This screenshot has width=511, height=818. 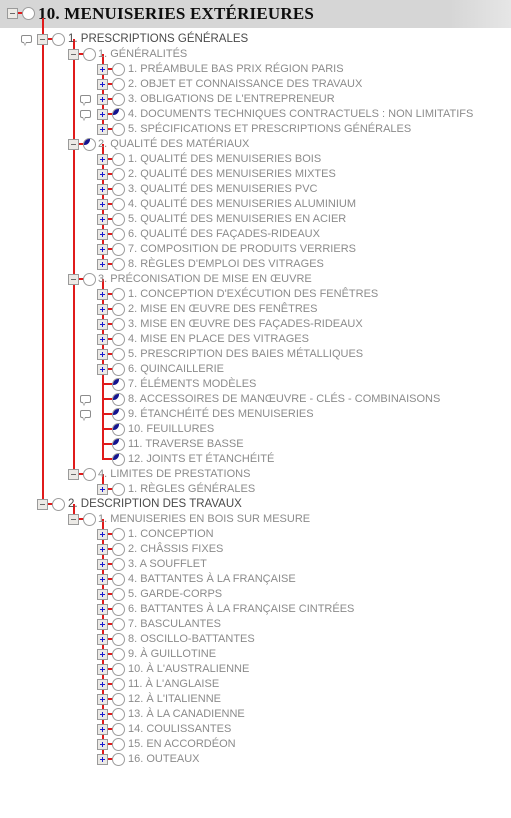 I want to click on root-bullet-icon, so click(x=28, y=13).